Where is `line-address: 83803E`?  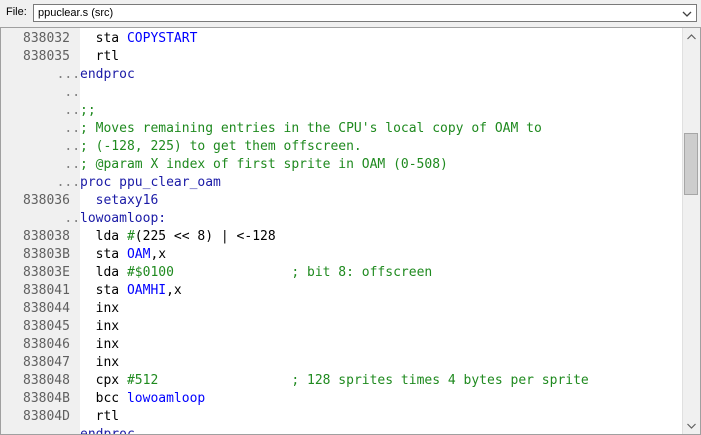
line-address: 83803E is located at coordinates (46, 272).